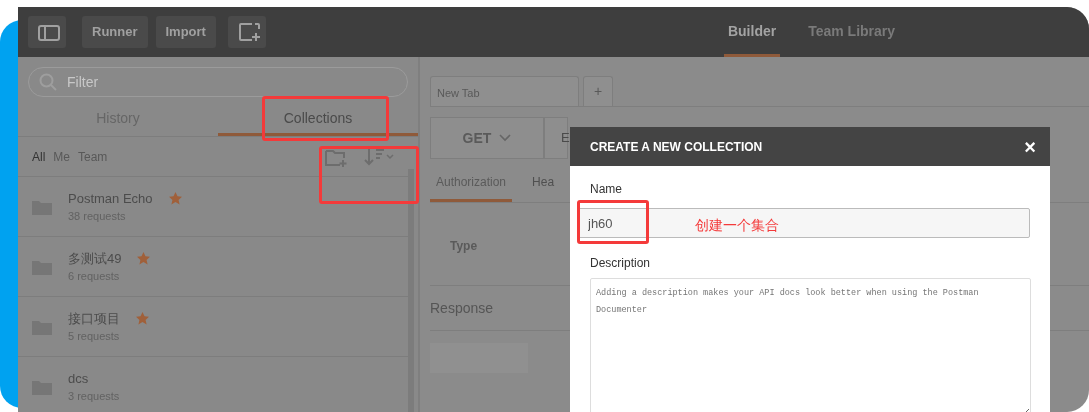 The image size is (1089, 412). Describe the element at coordinates (110, 198) in the screenshot. I see `collection-name: Postman Echo` at that location.